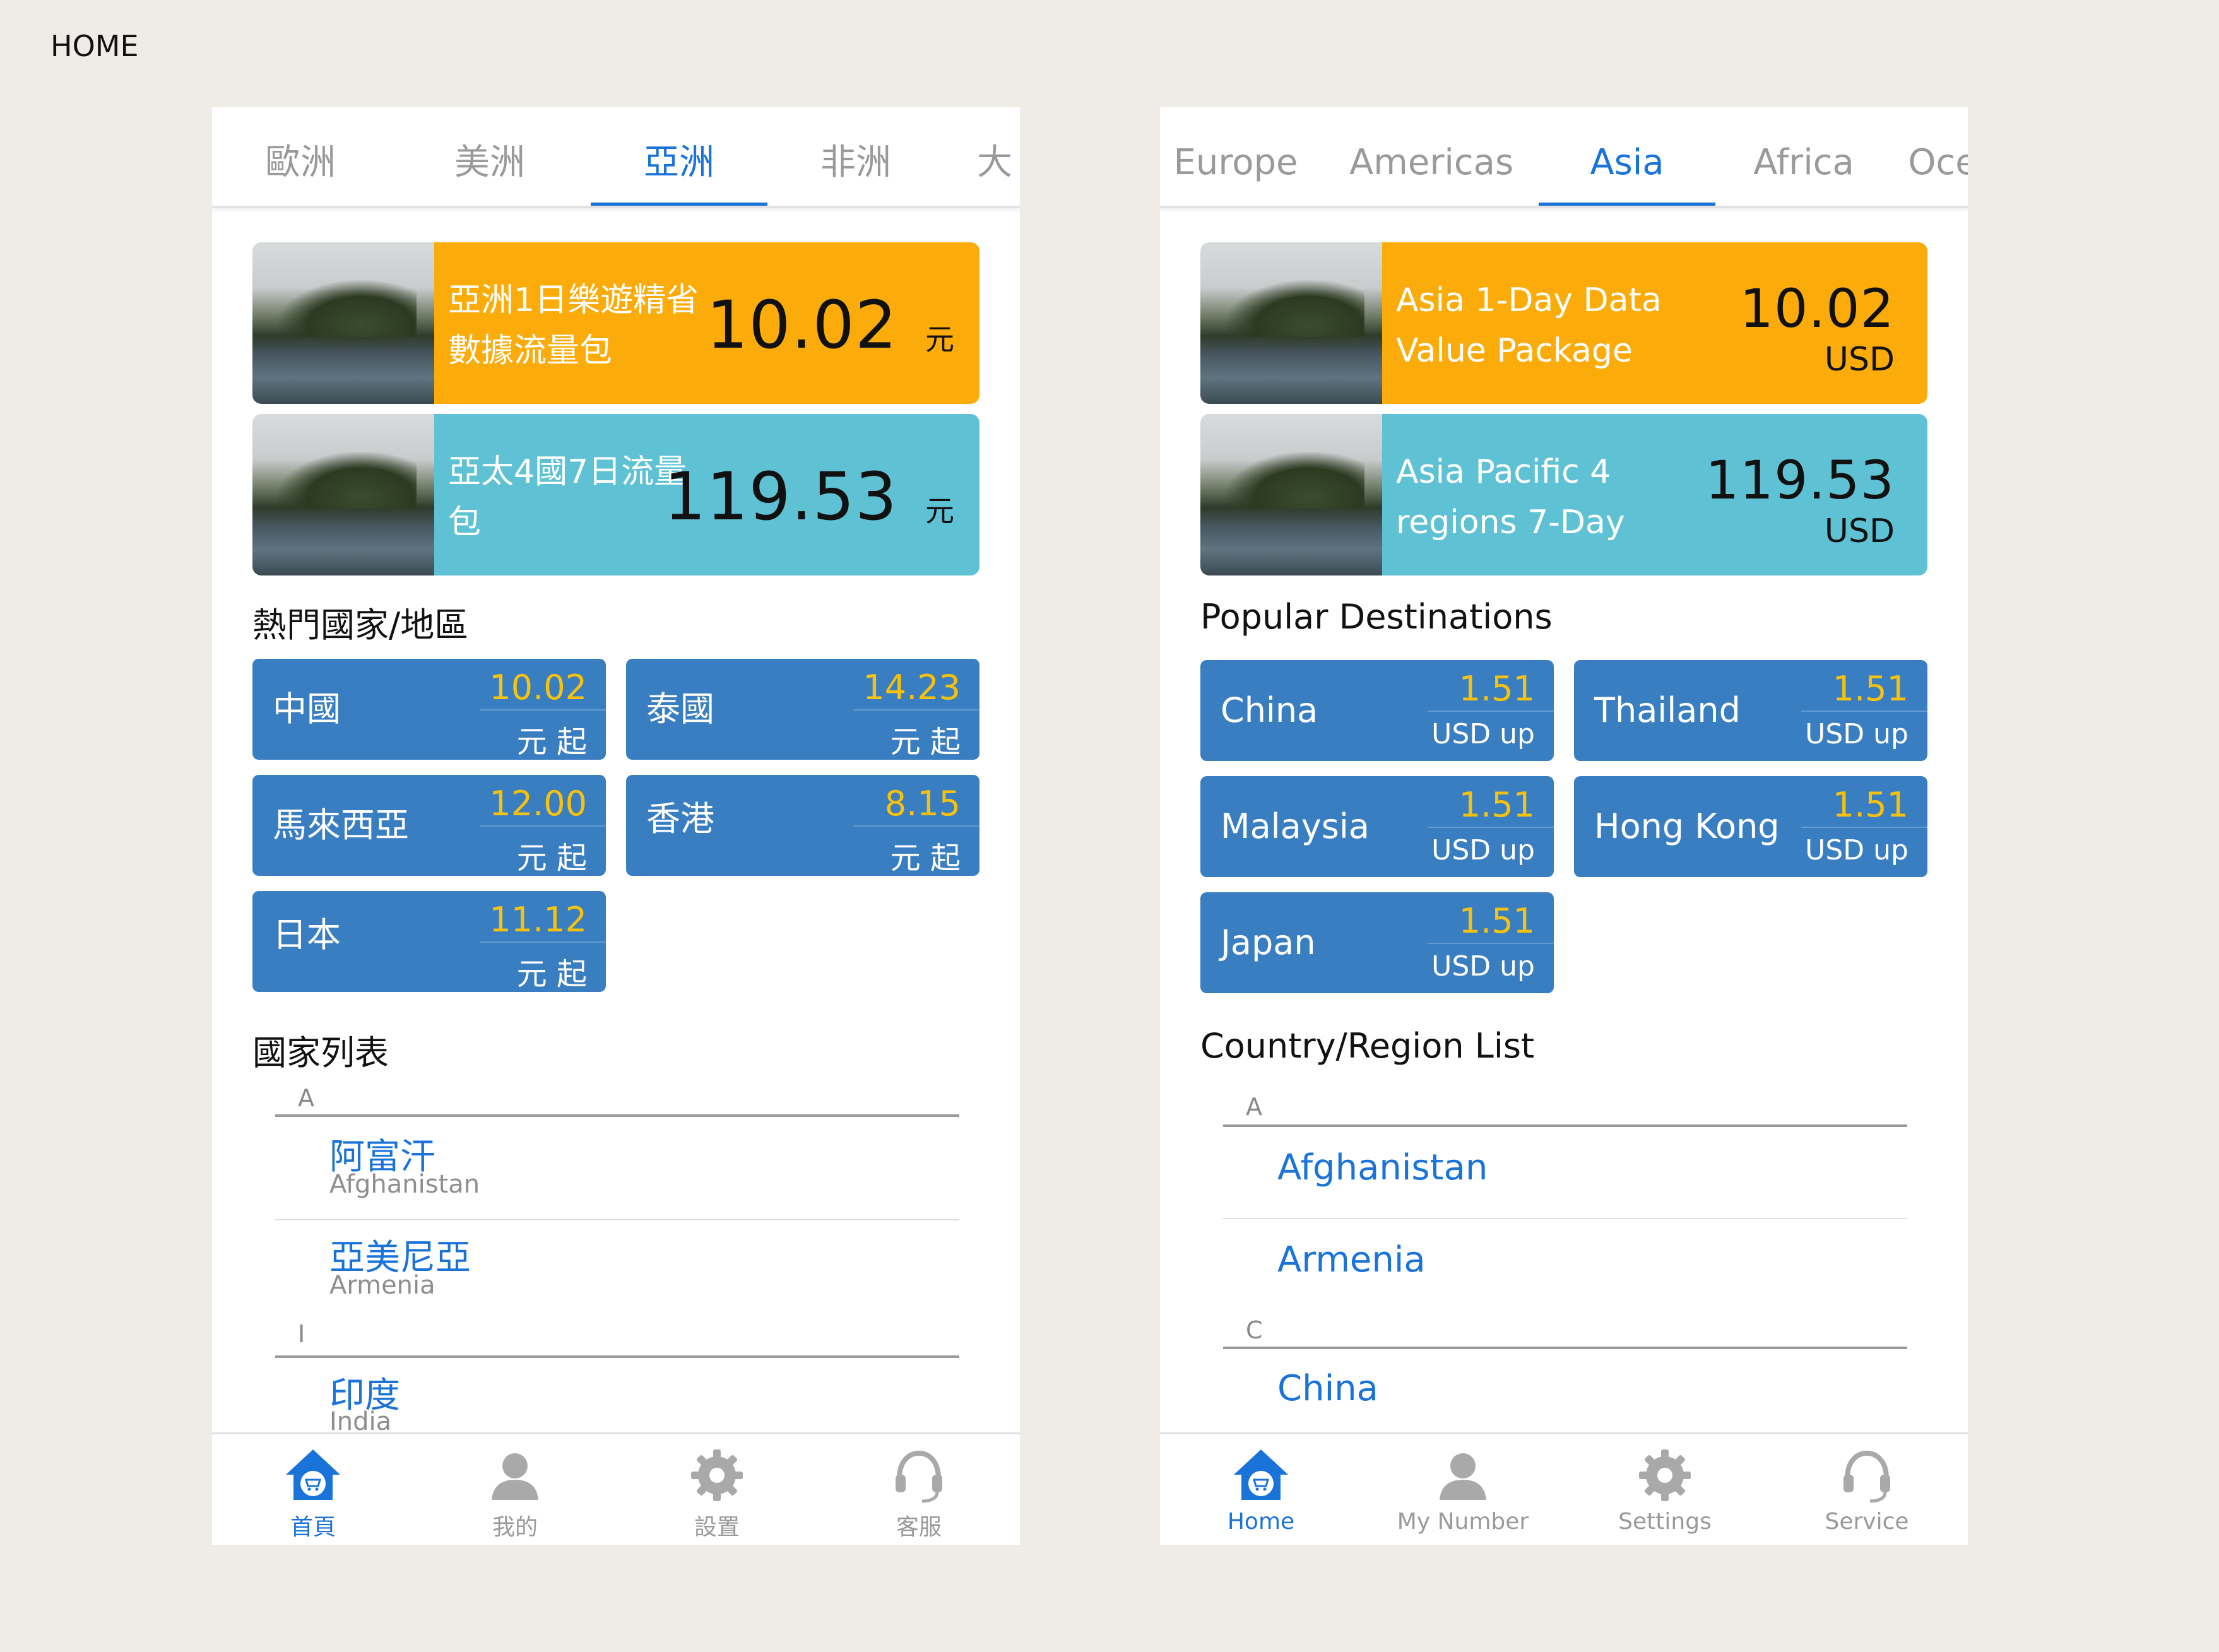 The image size is (2219, 1652). I want to click on tab-africa: Africa, so click(1804, 156).